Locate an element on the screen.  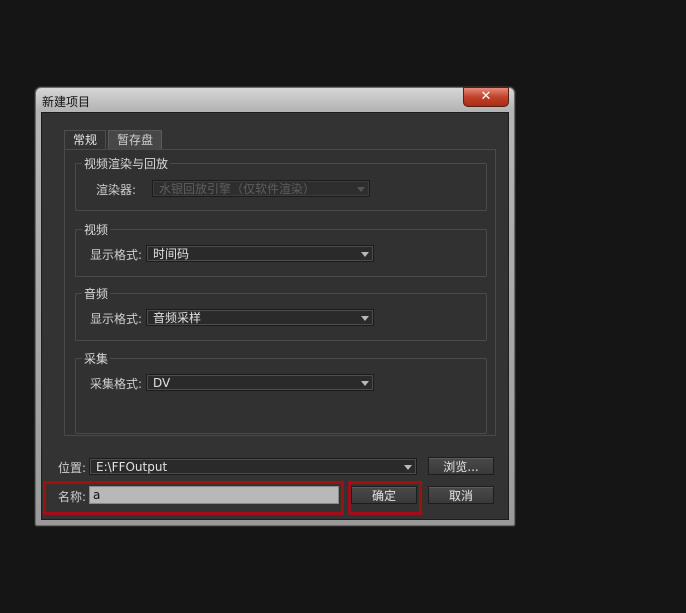
video-display-format-label: 显示格式: is located at coordinates (116, 255).